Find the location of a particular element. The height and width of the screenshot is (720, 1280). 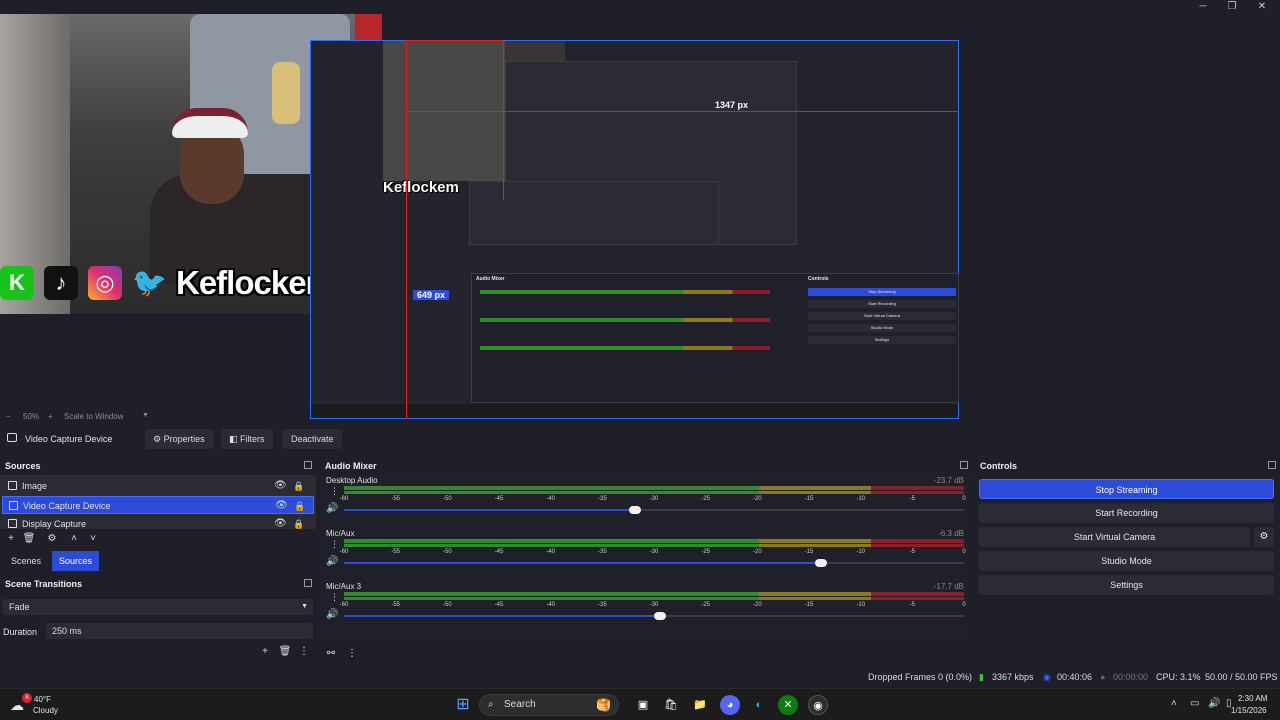

tab-scenes: Scenes is located at coordinates (26, 561).